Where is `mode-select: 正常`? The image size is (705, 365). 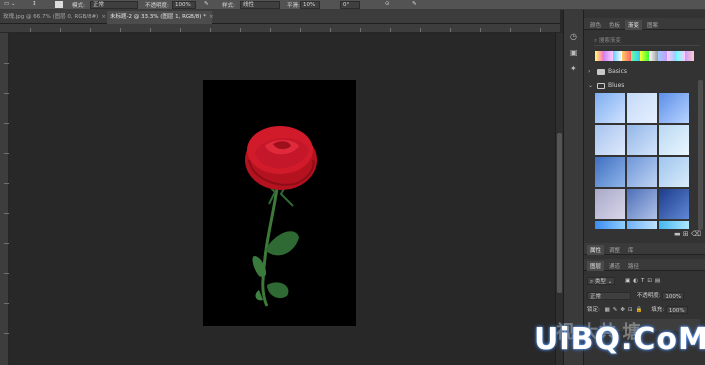
mode-select: 正常 is located at coordinates (114, 5).